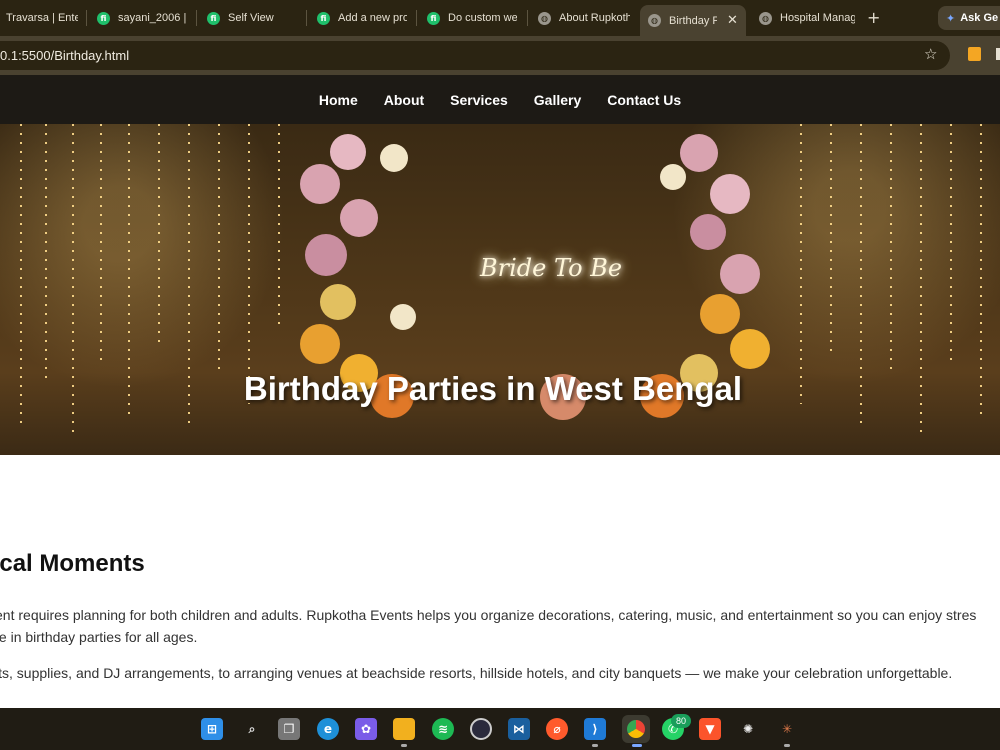  Describe the element at coordinates (557, 100) in the screenshot. I see `nav-gallery: Gallery` at that location.